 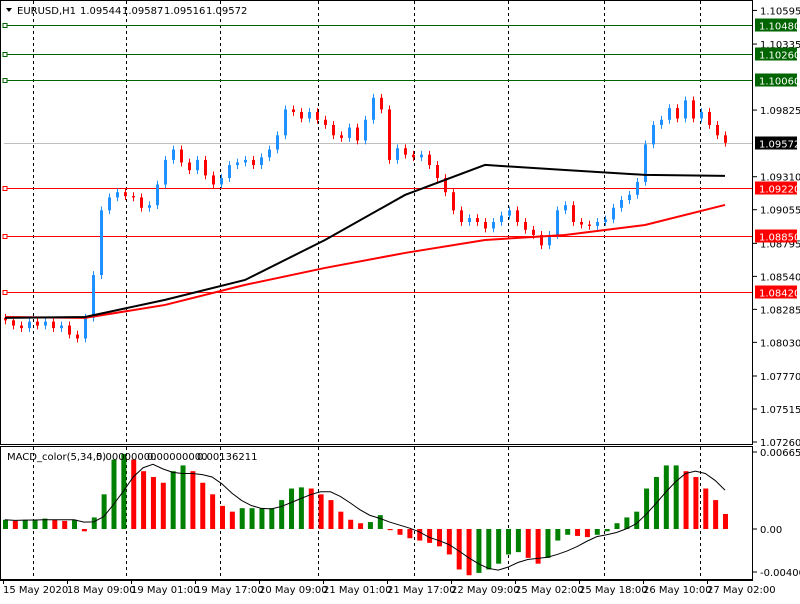 I want to click on time-tick-label: 21 May 01:00, so click(x=357, y=590).